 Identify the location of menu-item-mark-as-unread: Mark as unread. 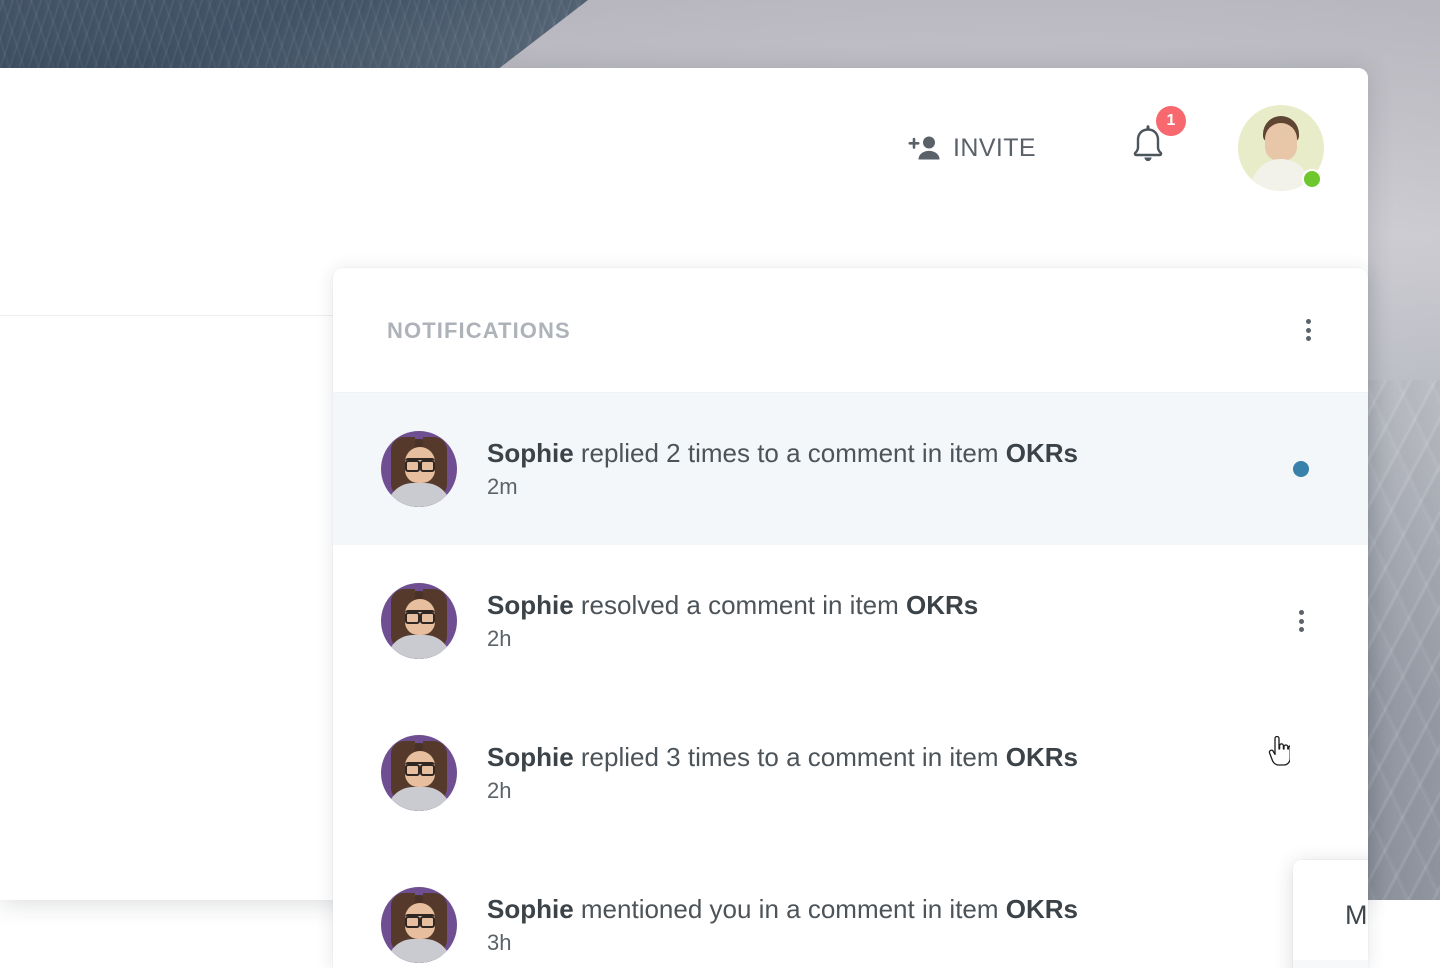
(1330, 915).